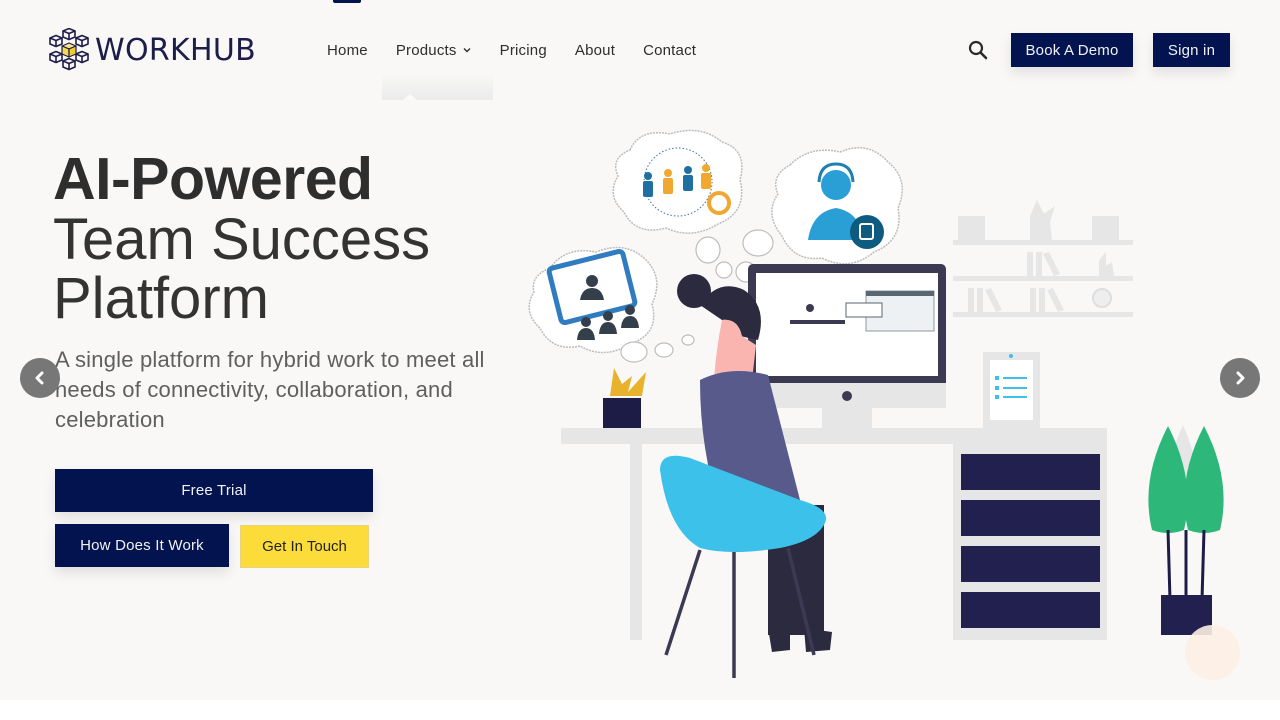 The image size is (1280, 720). I want to click on carousel-prev-button, so click(40, 378).